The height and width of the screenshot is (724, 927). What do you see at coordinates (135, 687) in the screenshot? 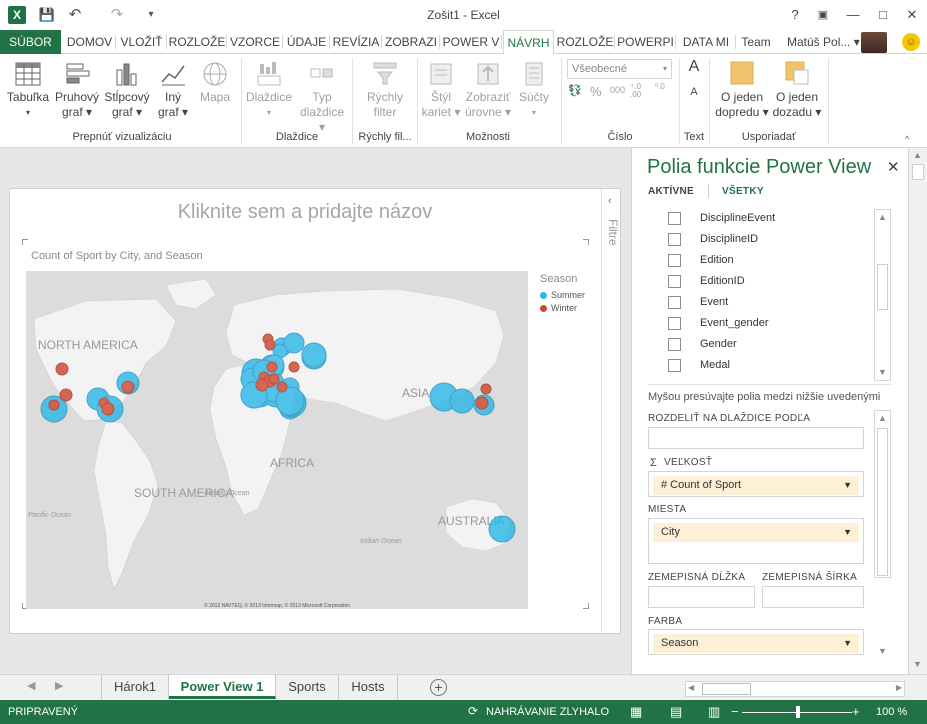
I see `sheet-tab: Hárok1` at bounding box center [135, 687].